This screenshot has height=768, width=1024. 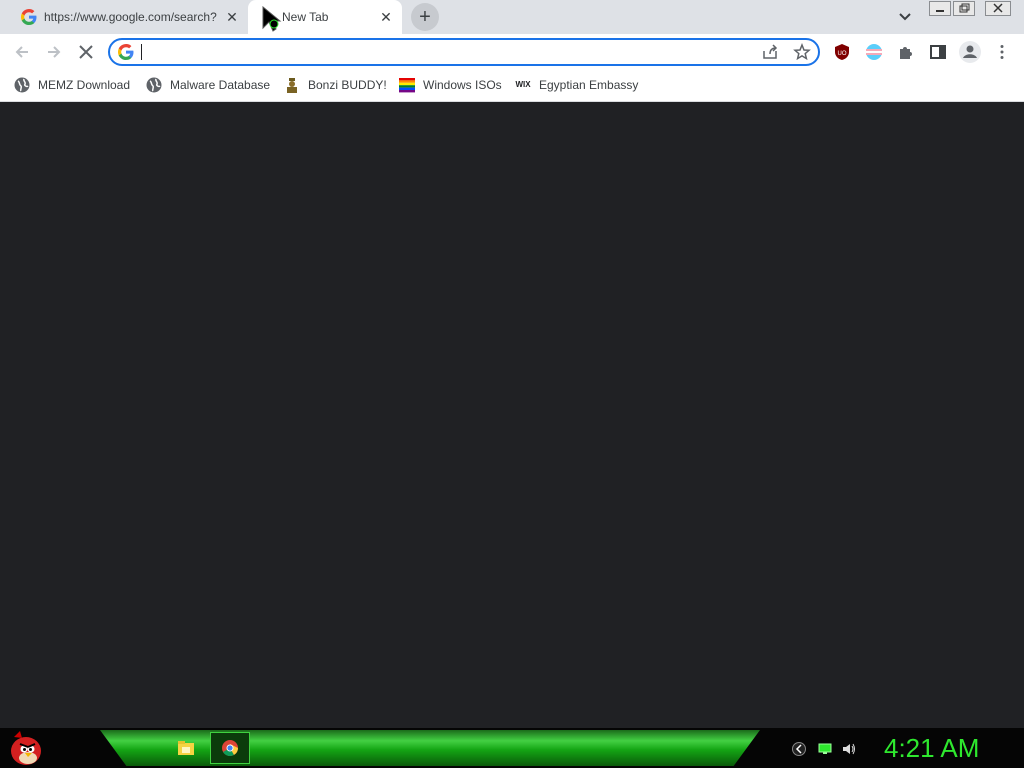 What do you see at coordinates (84, 85) in the screenshot?
I see `bookmark-label: MEMZ Download` at bounding box center [84, 85].